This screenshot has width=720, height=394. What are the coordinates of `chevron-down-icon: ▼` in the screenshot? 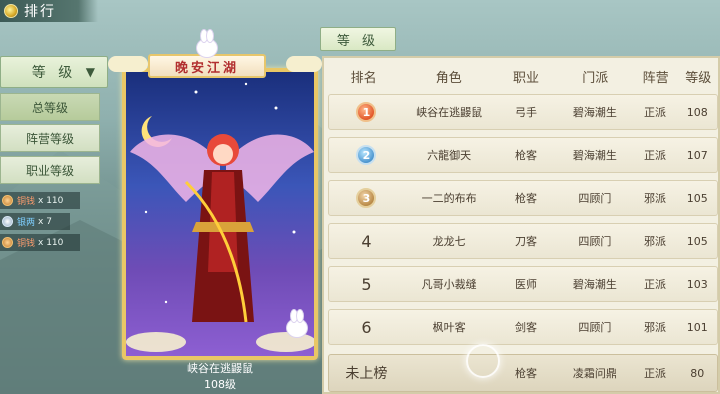 It's located at (92, 72).